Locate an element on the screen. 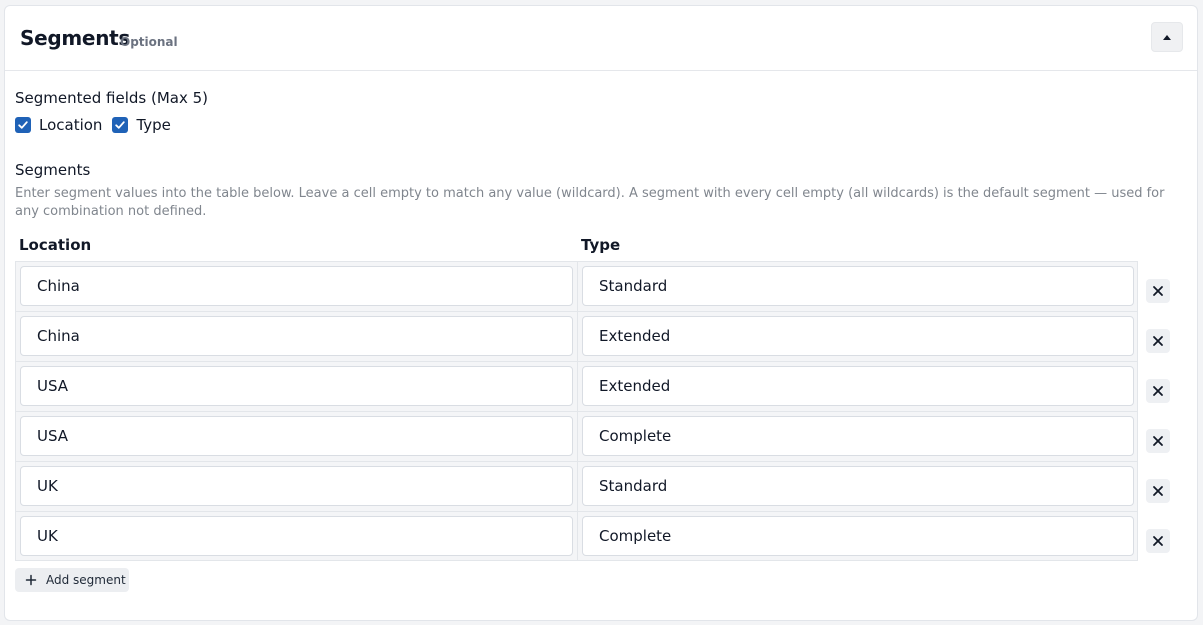 This screenshot has width=1203, height=625. optional-tag: Optional is located at coordinates (149, 42).